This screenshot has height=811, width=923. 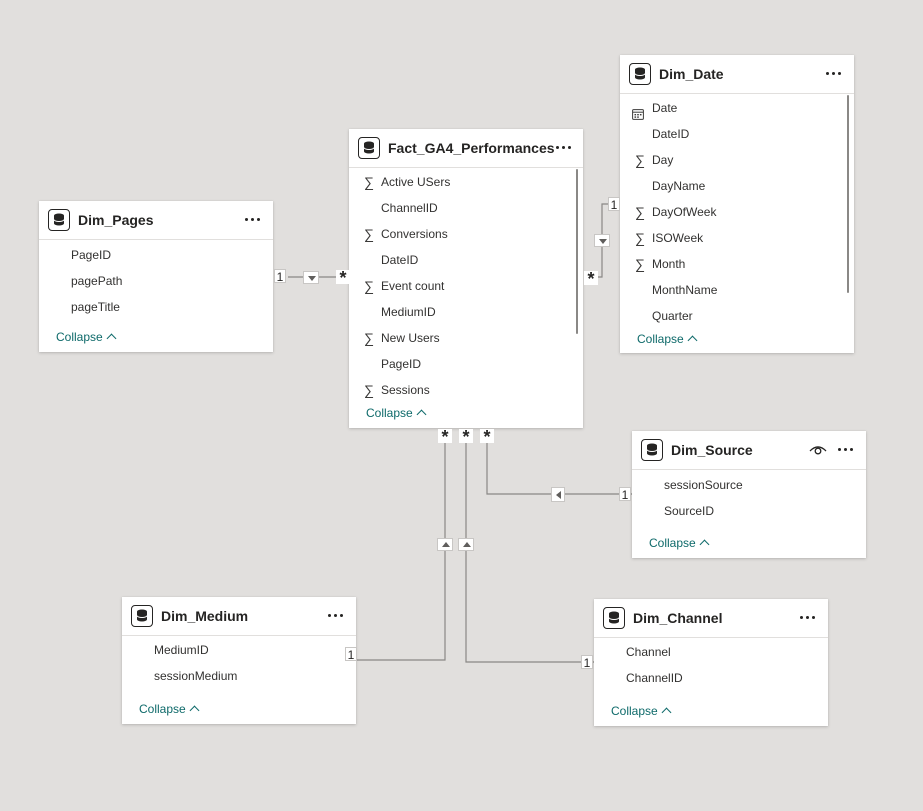 What do you see at coordinates (679, 186) in the screenshot?
I see `field-name: DayName` at bounding box center [679, 186].